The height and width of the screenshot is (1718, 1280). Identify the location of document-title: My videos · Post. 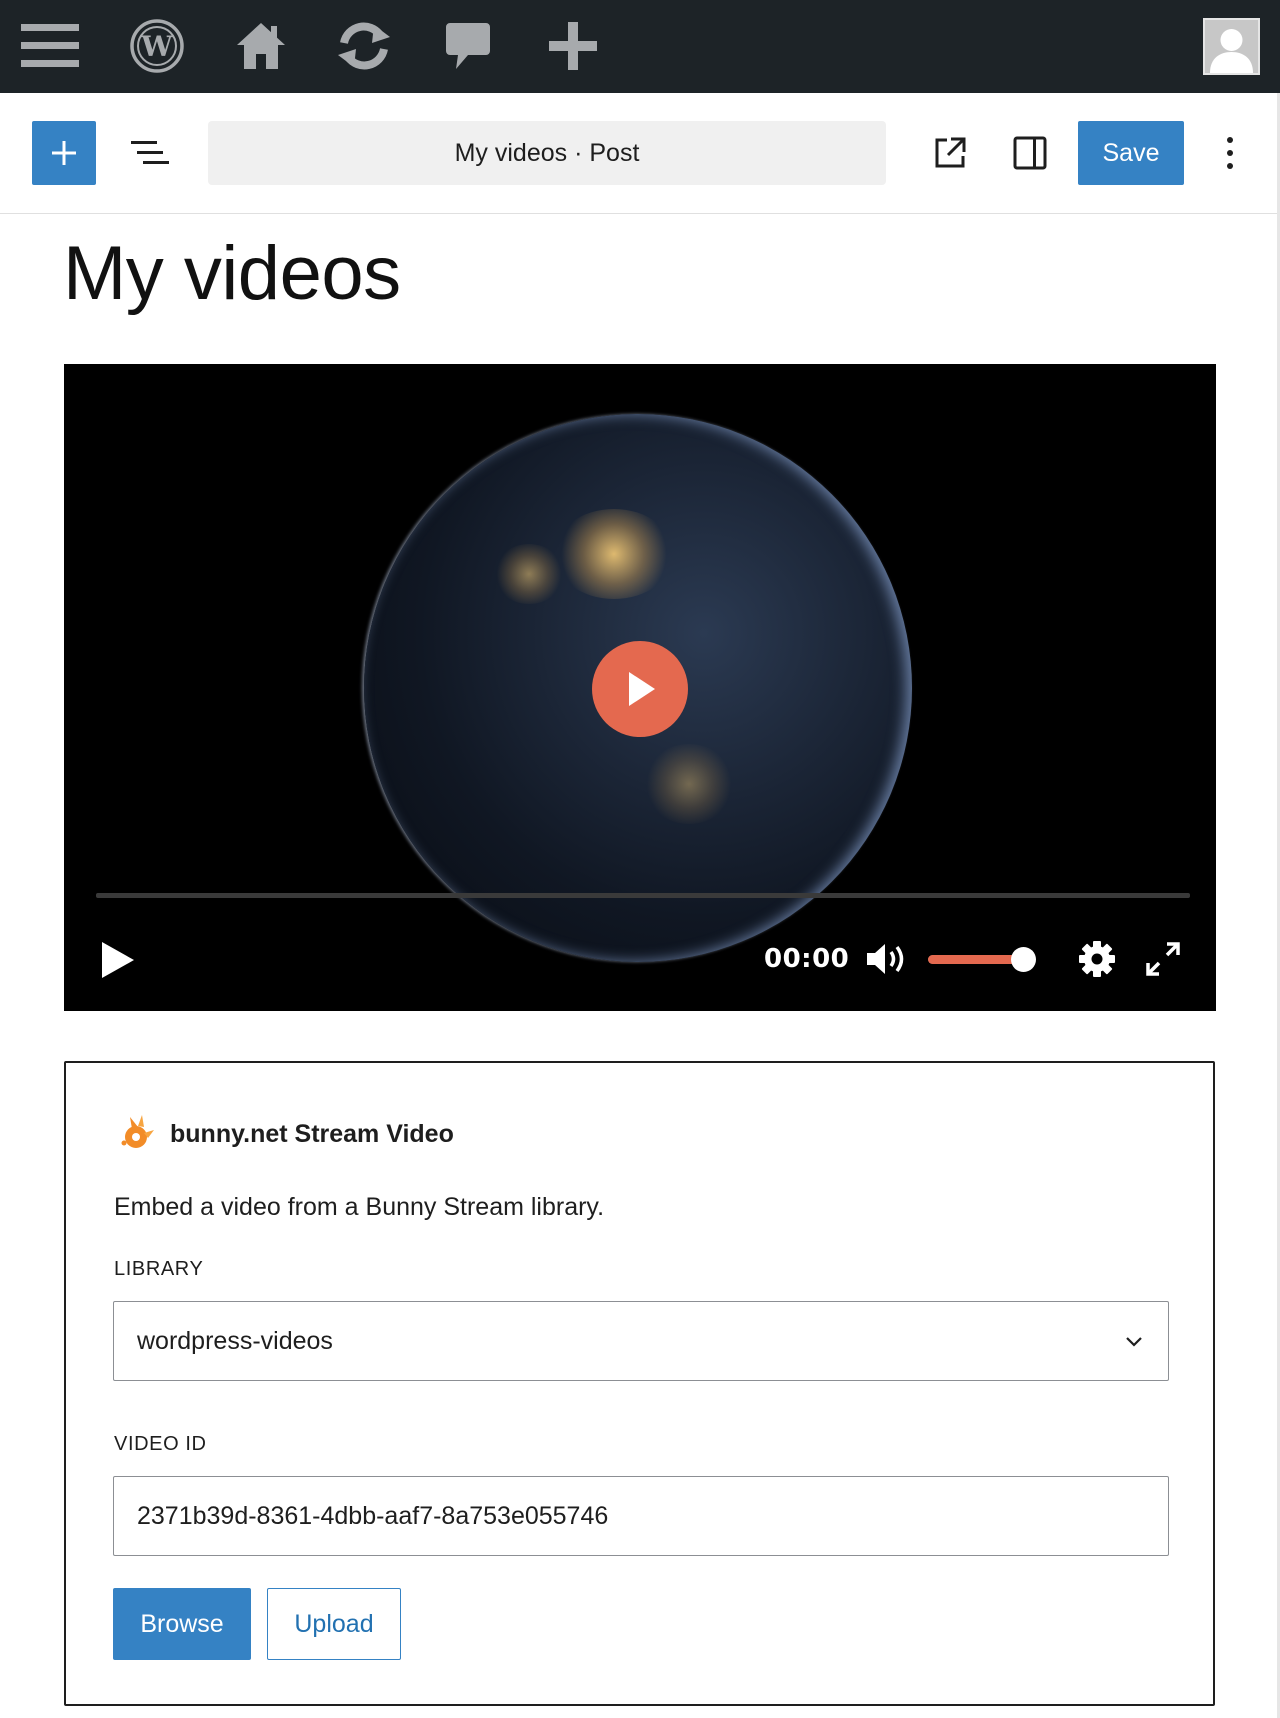
(547, 152).